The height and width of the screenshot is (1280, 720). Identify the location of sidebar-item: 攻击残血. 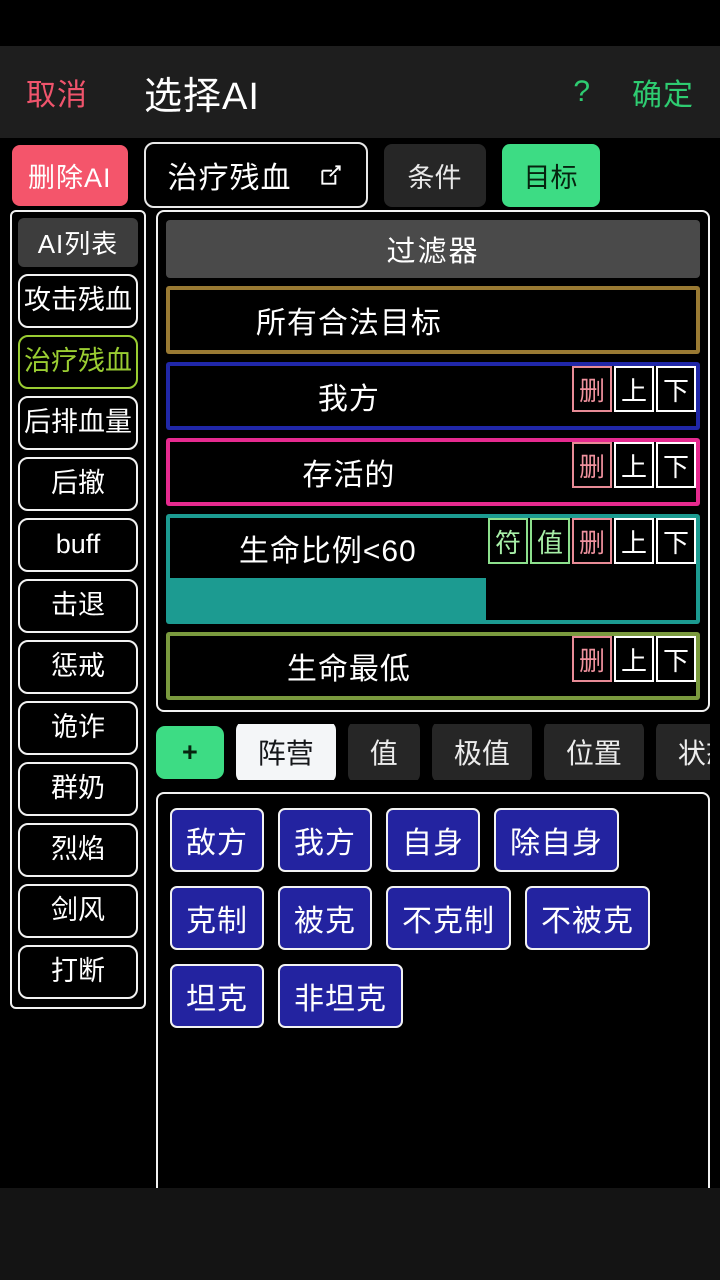
(78, 301).